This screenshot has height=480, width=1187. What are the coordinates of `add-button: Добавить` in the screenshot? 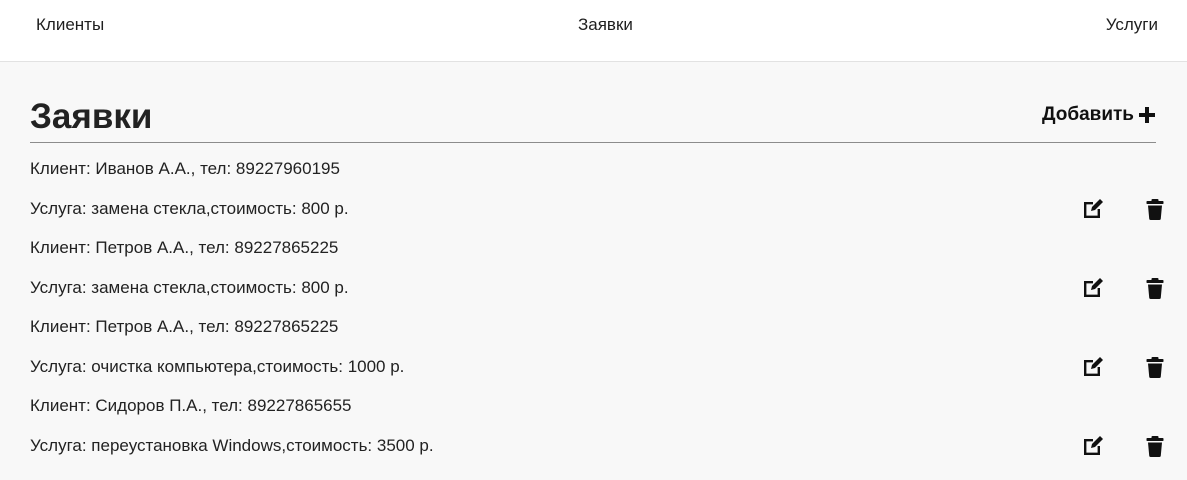 It's located at (1099, 115).